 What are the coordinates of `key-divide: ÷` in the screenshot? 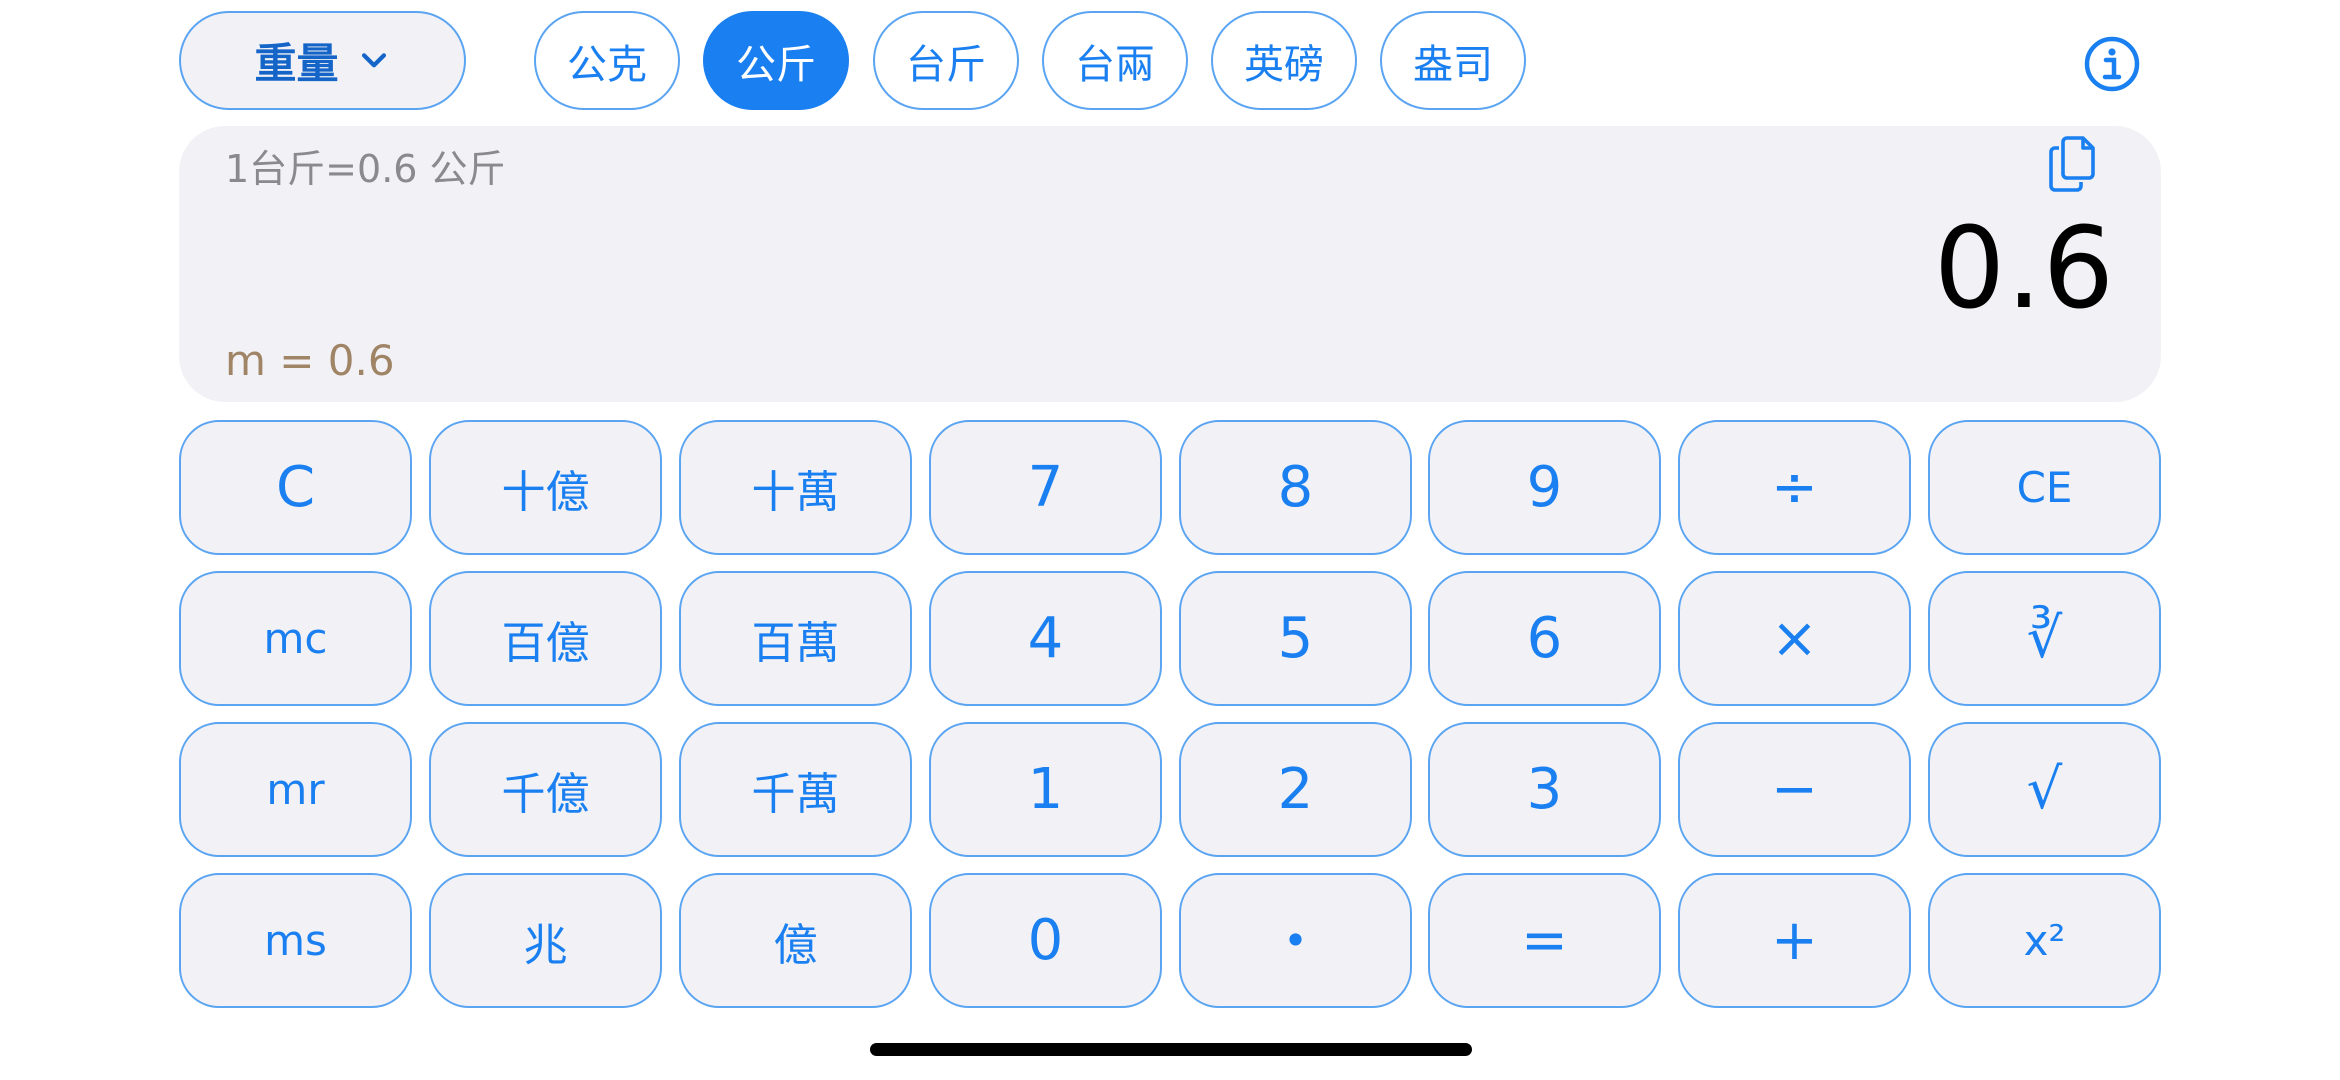 It's located at (1794, 487).